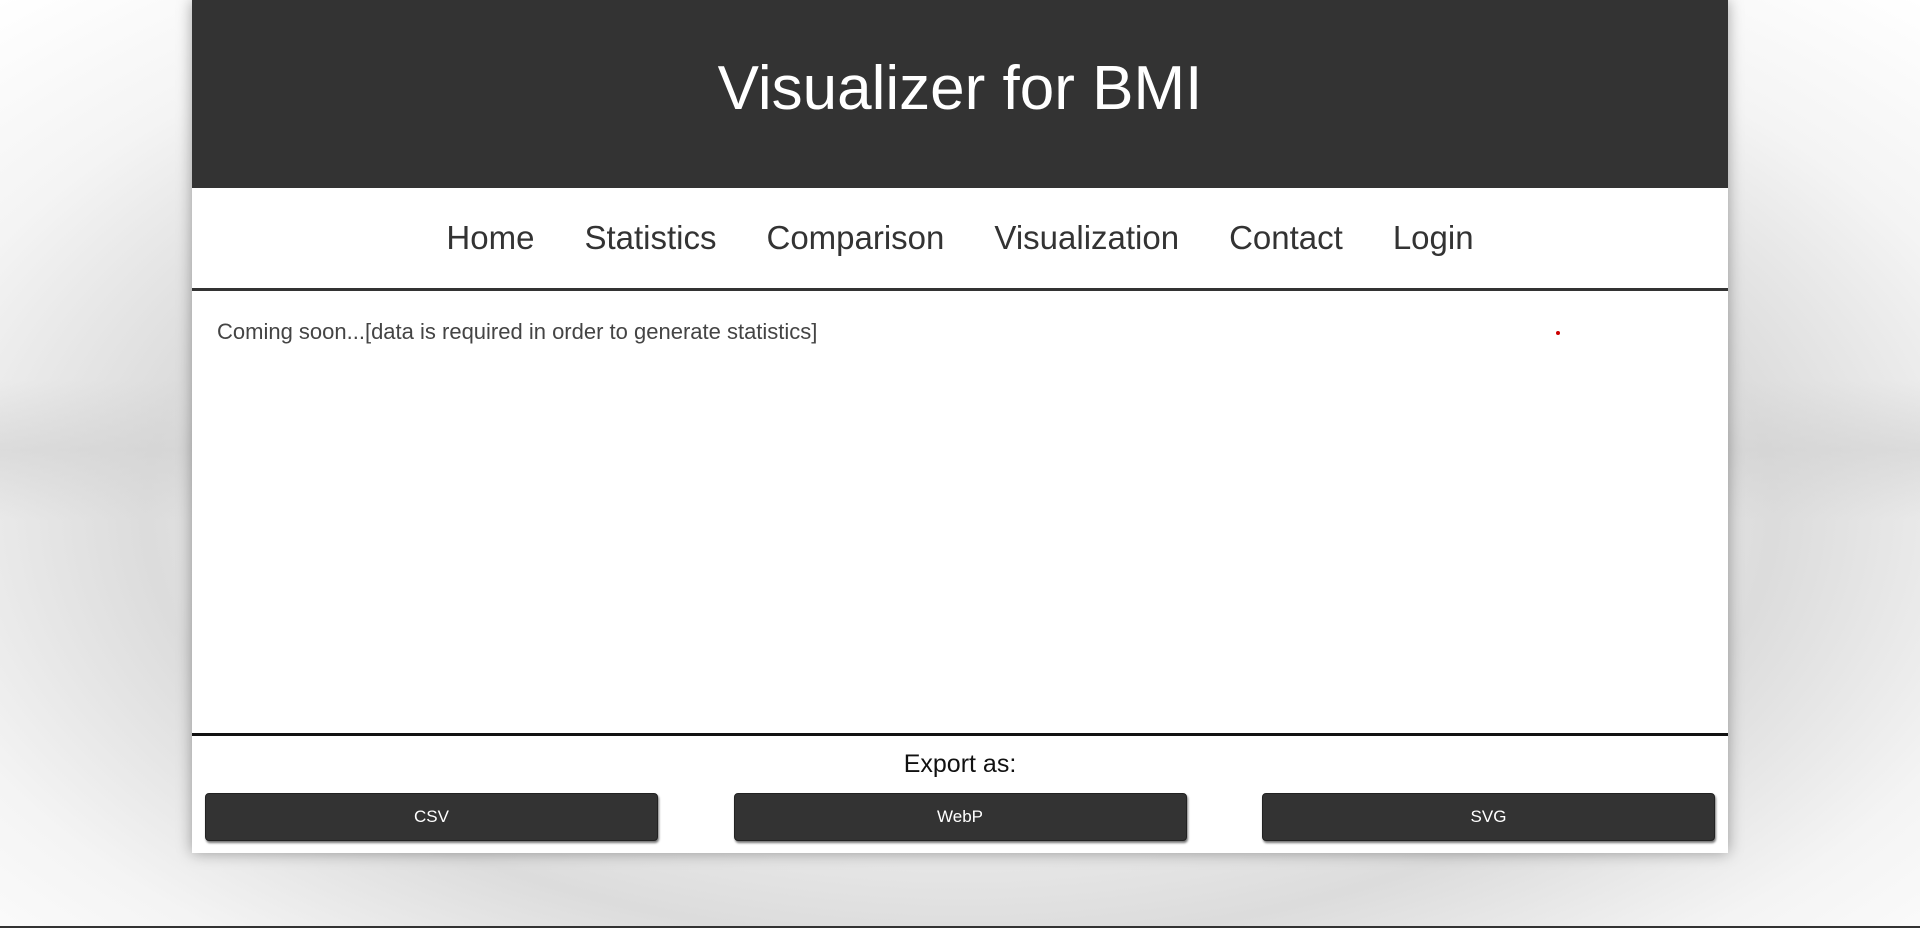 Image resolution: width=1920 pixels, height=928 pixels. I want to click on export-svg-button: SVG, so click(1488, 817).